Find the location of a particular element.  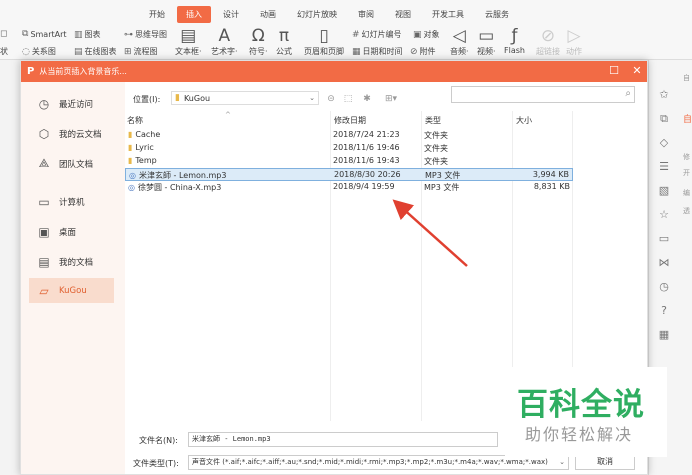

sidebar-item-my-documents: ▤ 我的文档 is located at coordinates (71, 261).